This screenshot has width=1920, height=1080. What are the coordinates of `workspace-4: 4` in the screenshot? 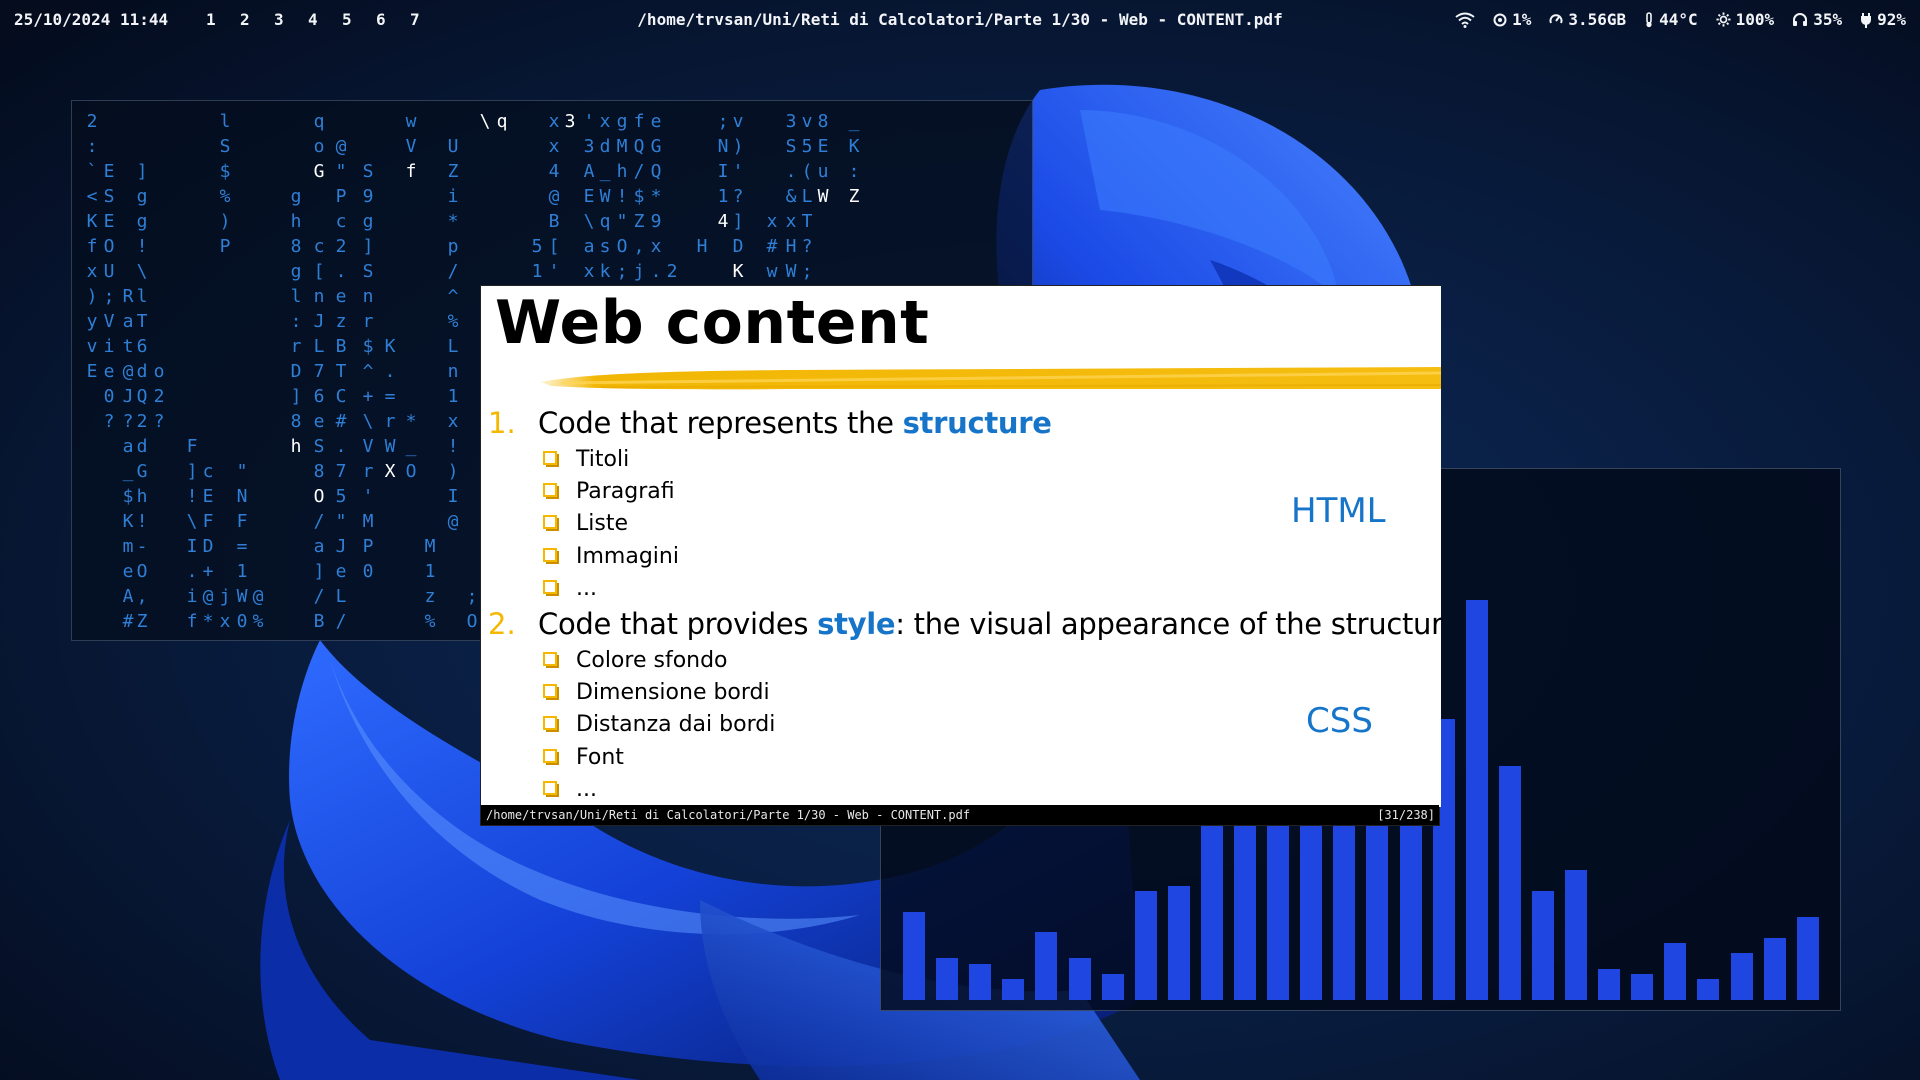 It's located at (325, 19).